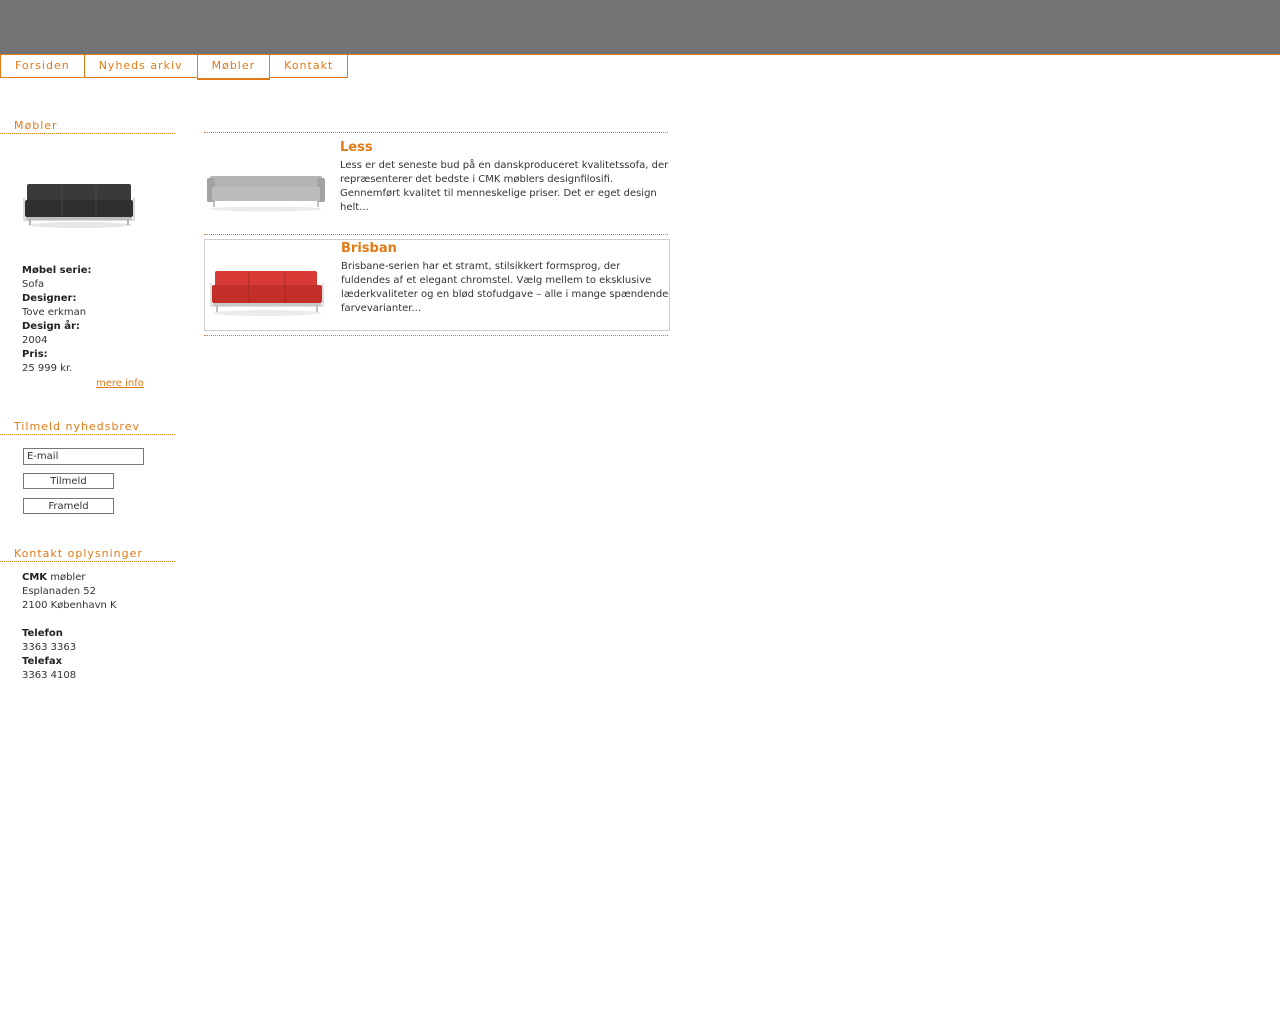  What do you see at coordinates (49, 647) in the screenshot?
I see `phone-value: 3363 3363` at bounding box center [49, 647].